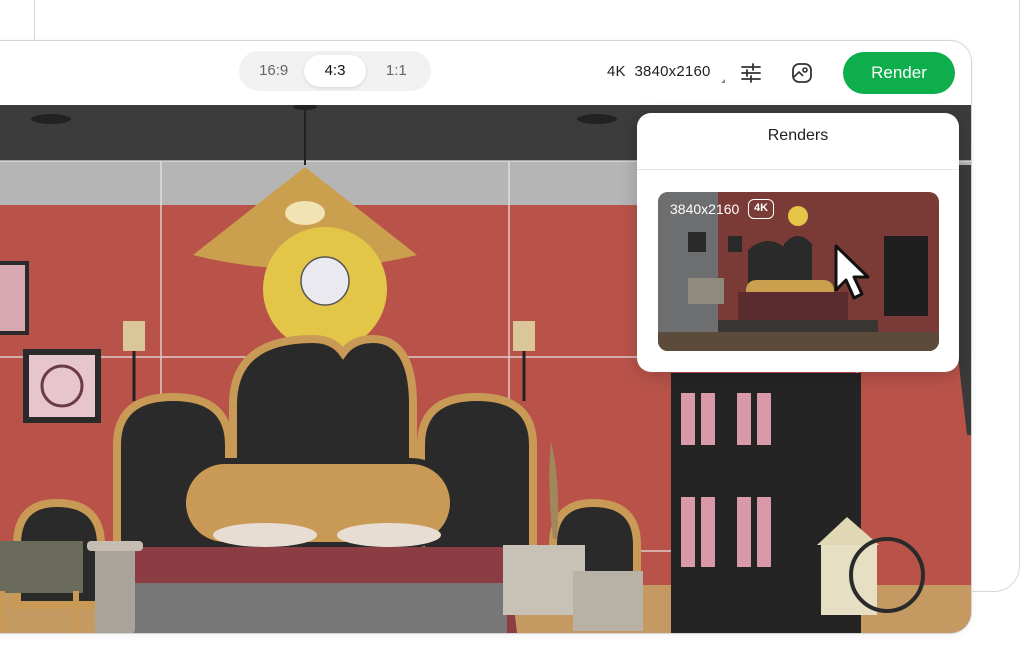  What do you see at coordinates (485, 73) in the screenshot?
I see `toolbar: 16:9 4:3 1:1 4K 3840x2160 Render` at bounding box center [485, 73].